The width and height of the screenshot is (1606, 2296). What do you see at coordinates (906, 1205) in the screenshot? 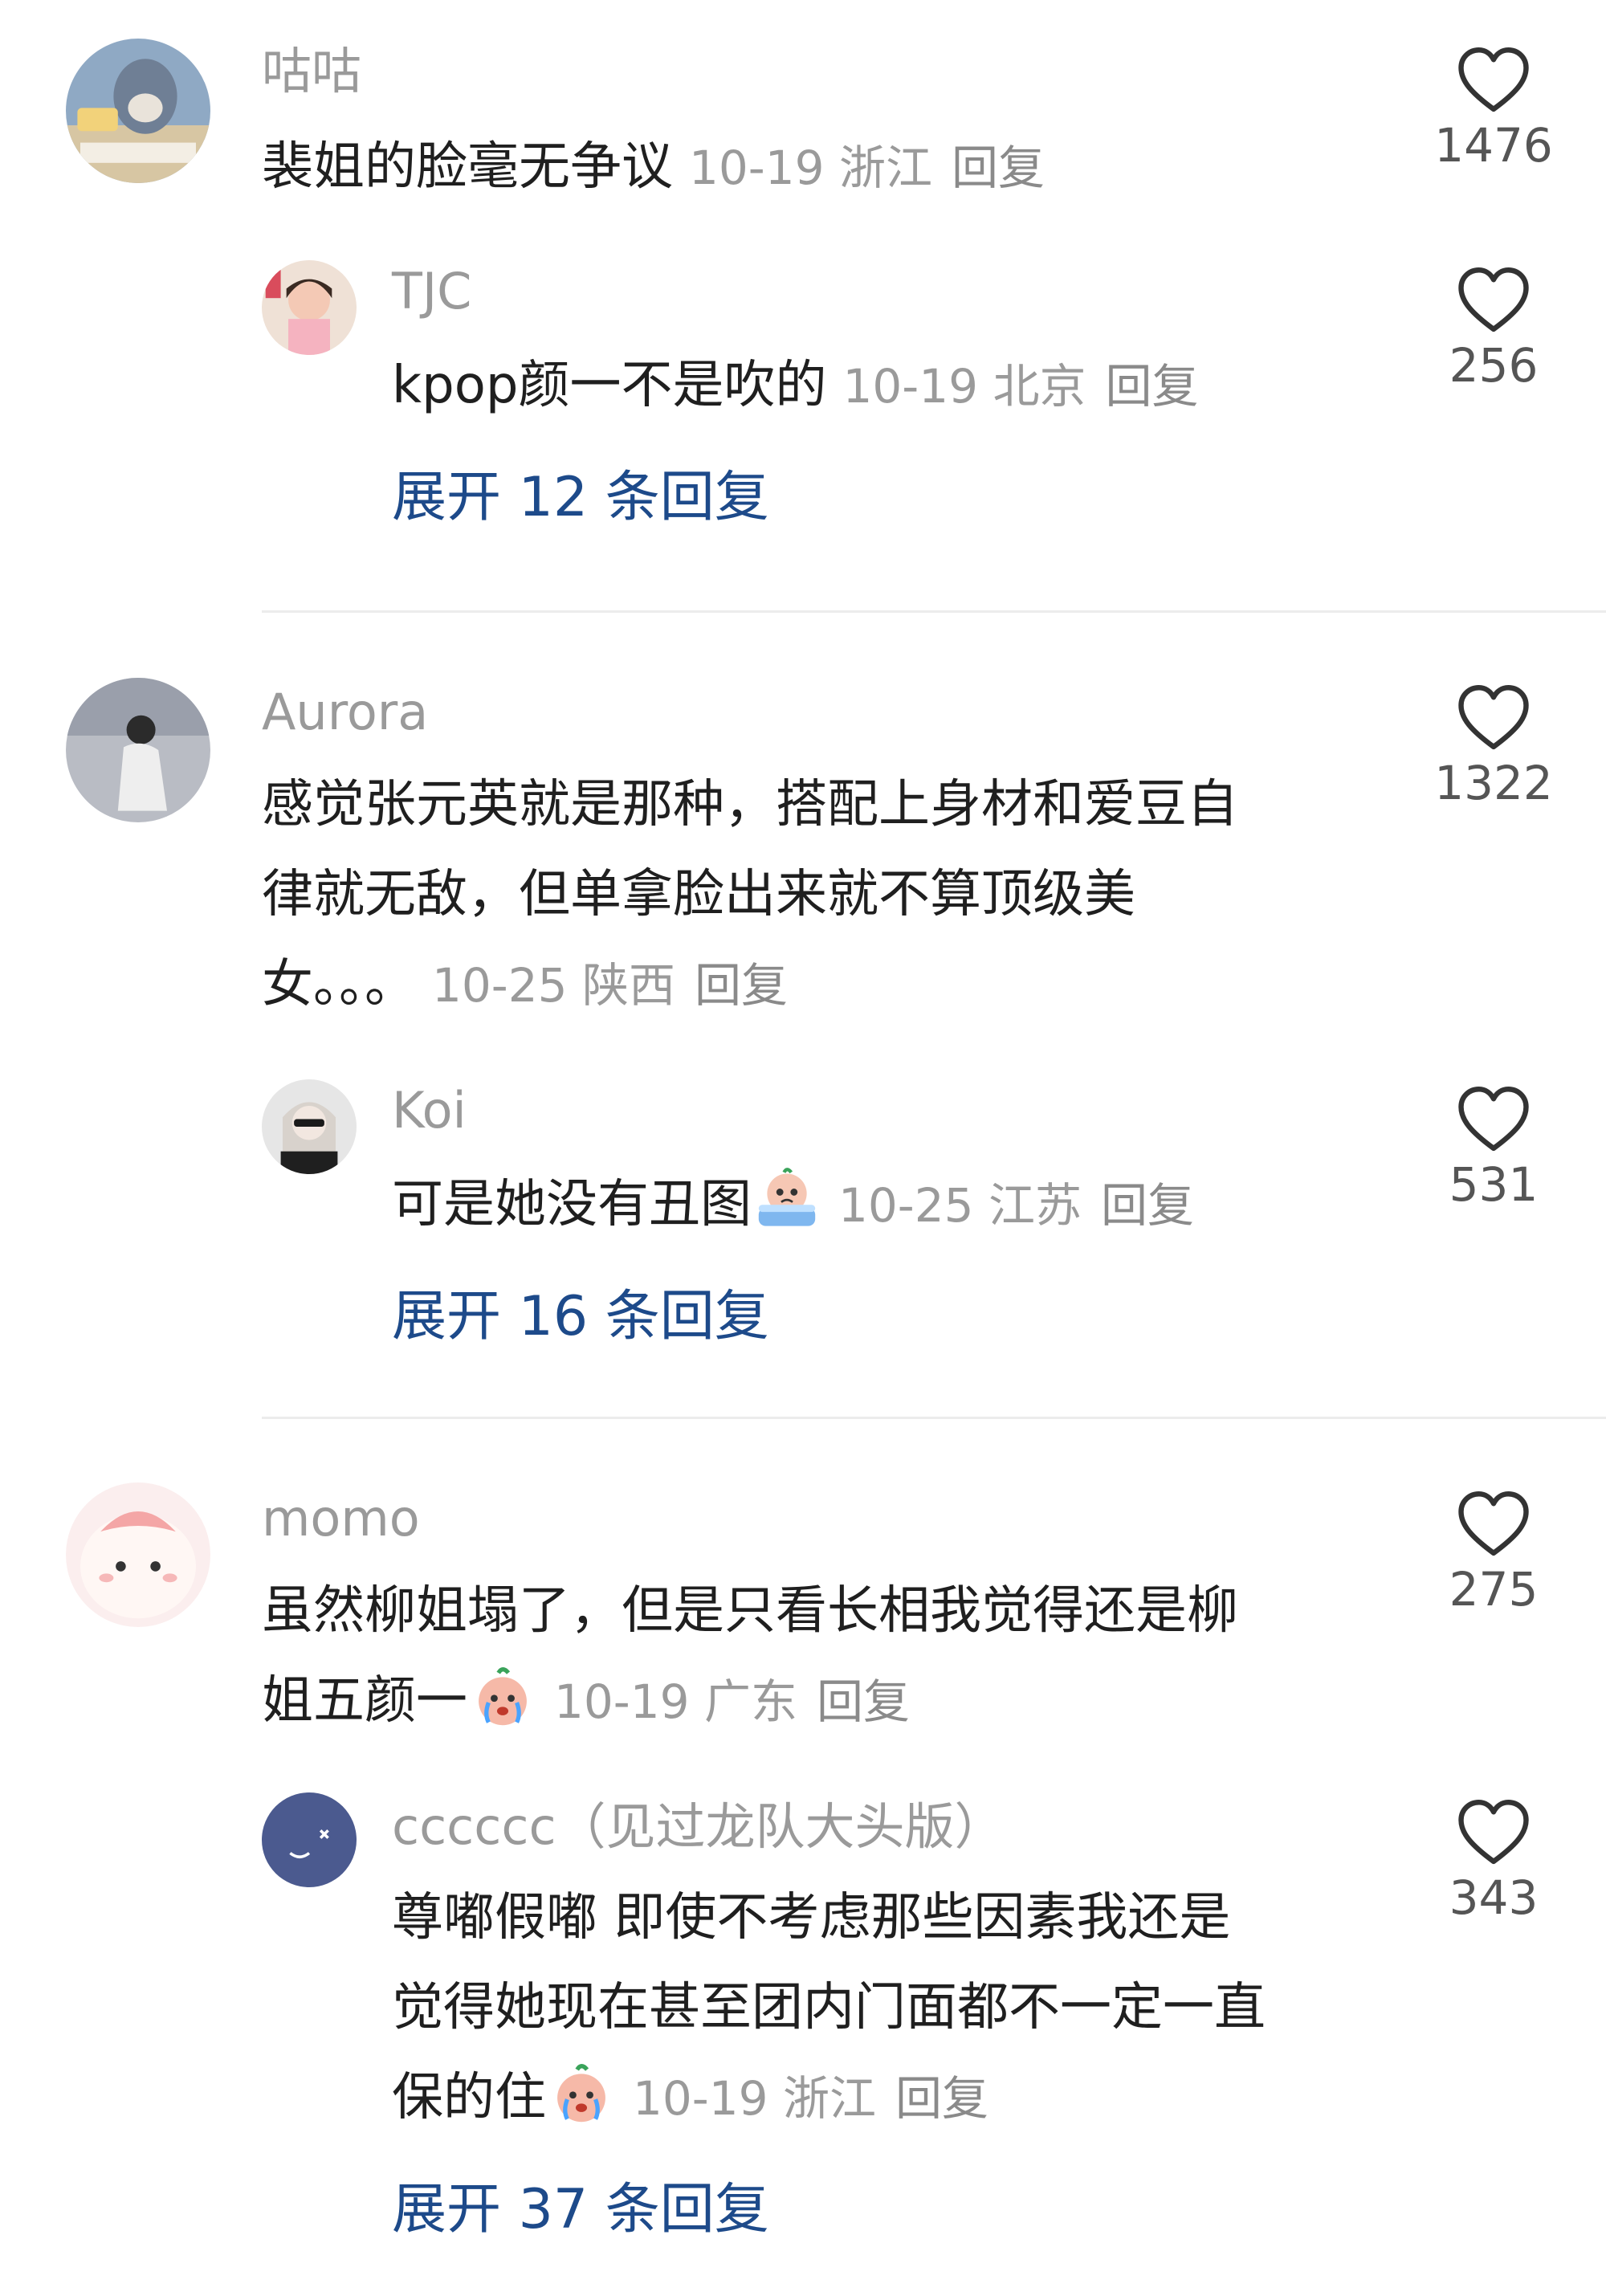
I see `reply-date: 10-25` at bounding box center [906, 1205].